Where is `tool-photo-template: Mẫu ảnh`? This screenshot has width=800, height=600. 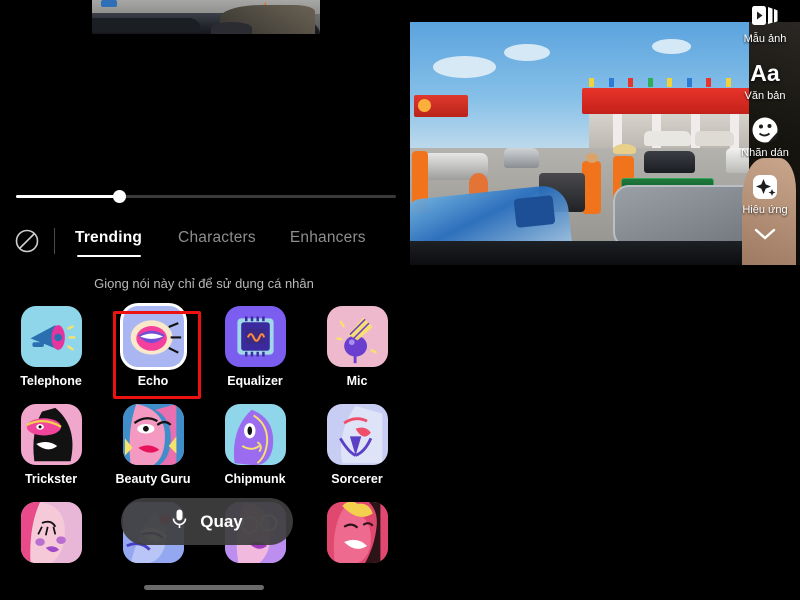
tool-photo-template: Mẫu ảnh is located at coordinates (765, 23).